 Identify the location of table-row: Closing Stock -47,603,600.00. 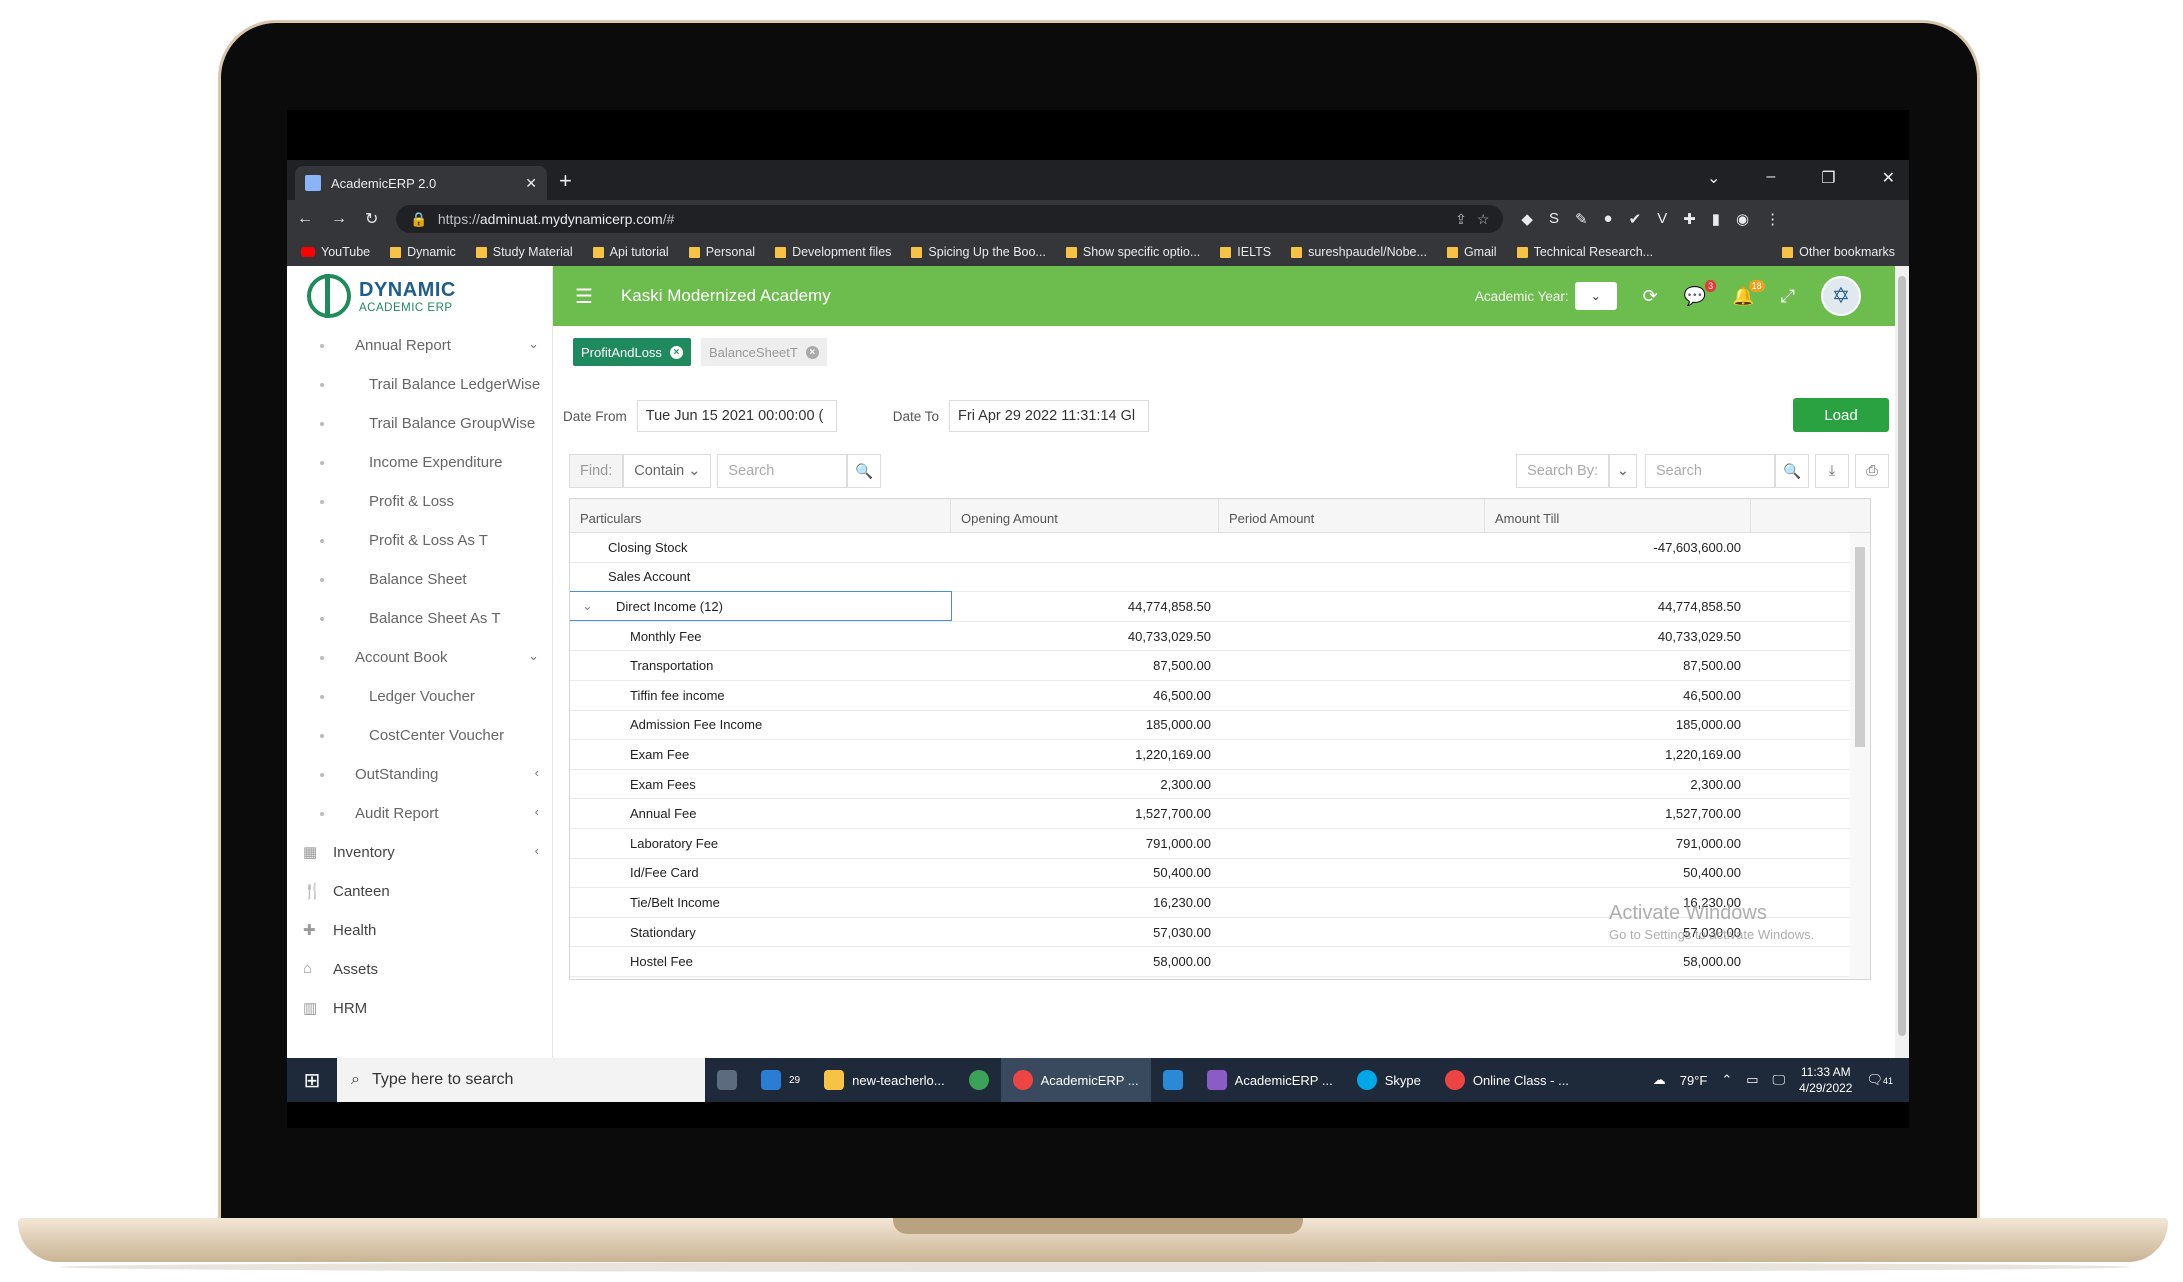
(1210, 548).